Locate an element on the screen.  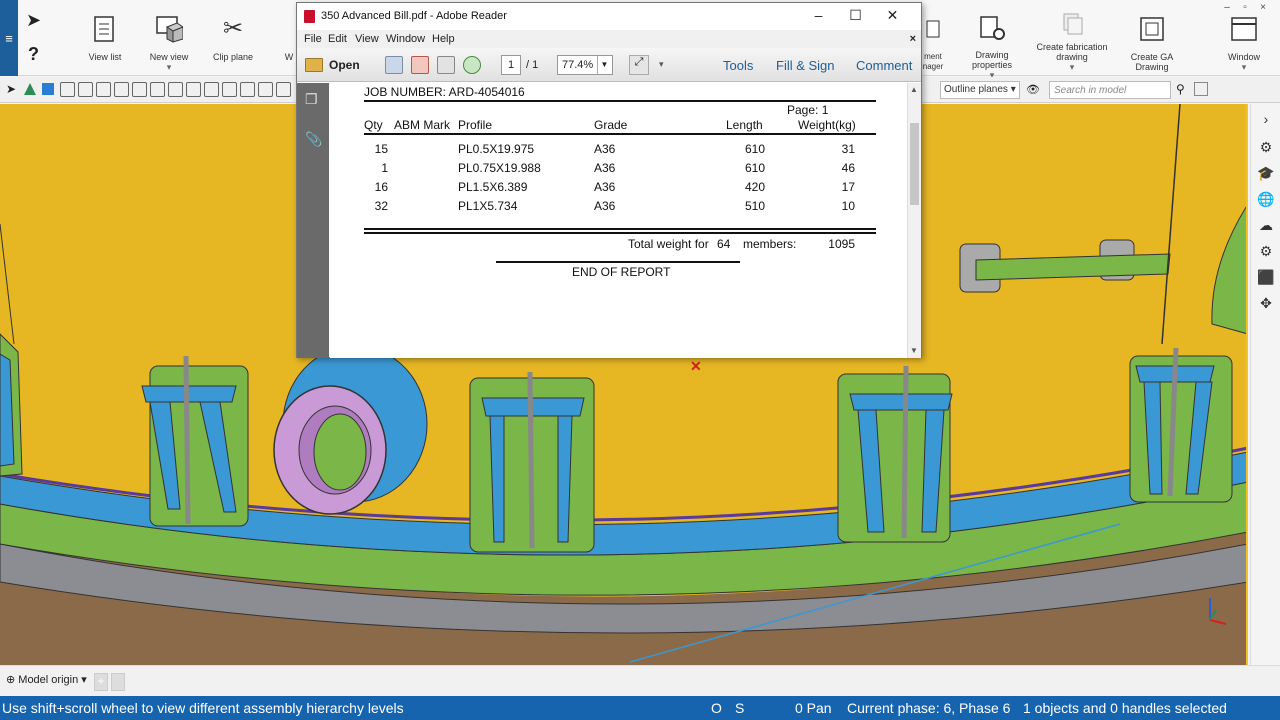
table-cell-qty: 32 is located at coordinates (381, 206).